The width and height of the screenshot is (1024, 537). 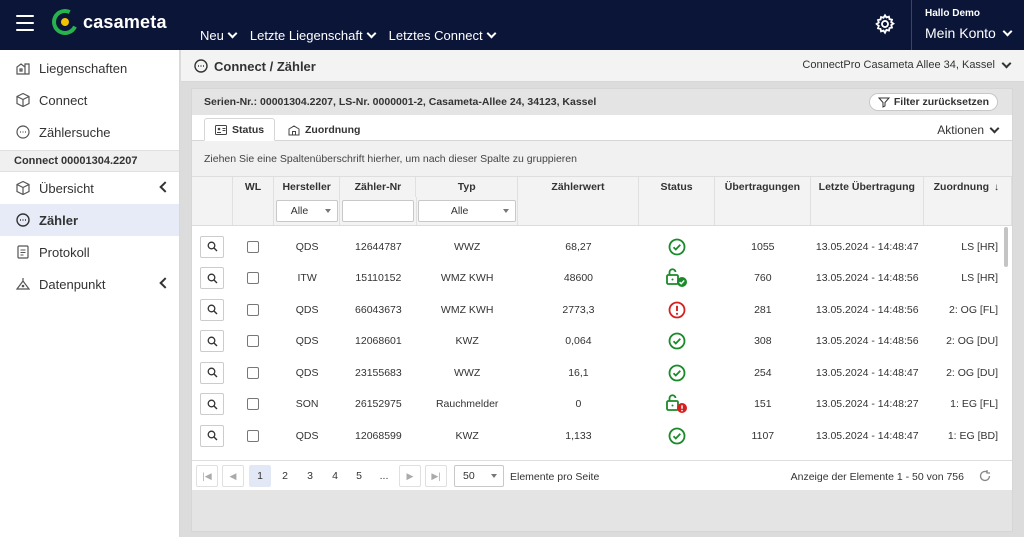 What do you see at coordinates (248, 129) in the screenshot?
I see `tab-label: Status` at bounding box center [248, 129].